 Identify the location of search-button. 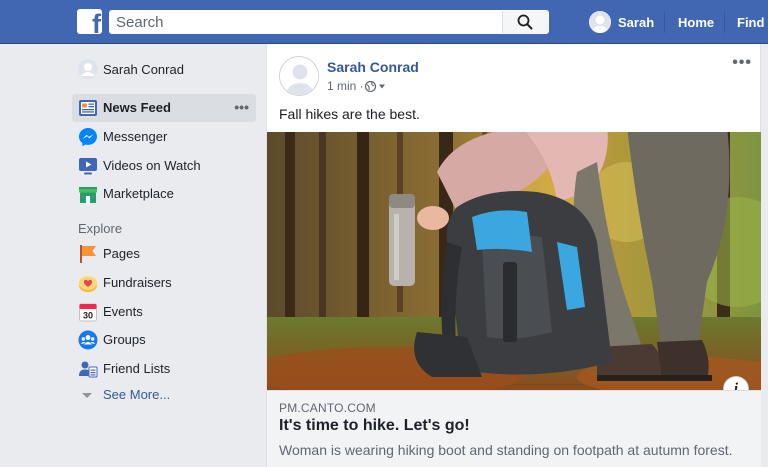
(525, 22).